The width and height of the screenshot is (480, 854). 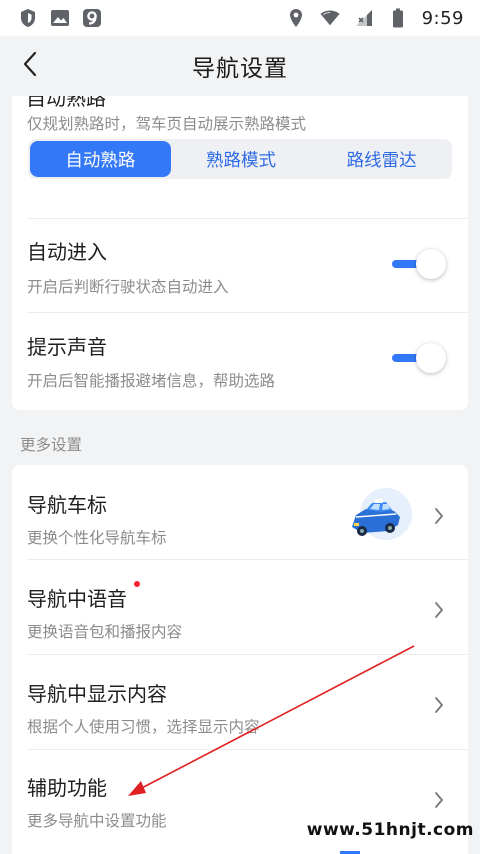 I want to click on navigation-header: 导航设置, so click(x=240, y=66).